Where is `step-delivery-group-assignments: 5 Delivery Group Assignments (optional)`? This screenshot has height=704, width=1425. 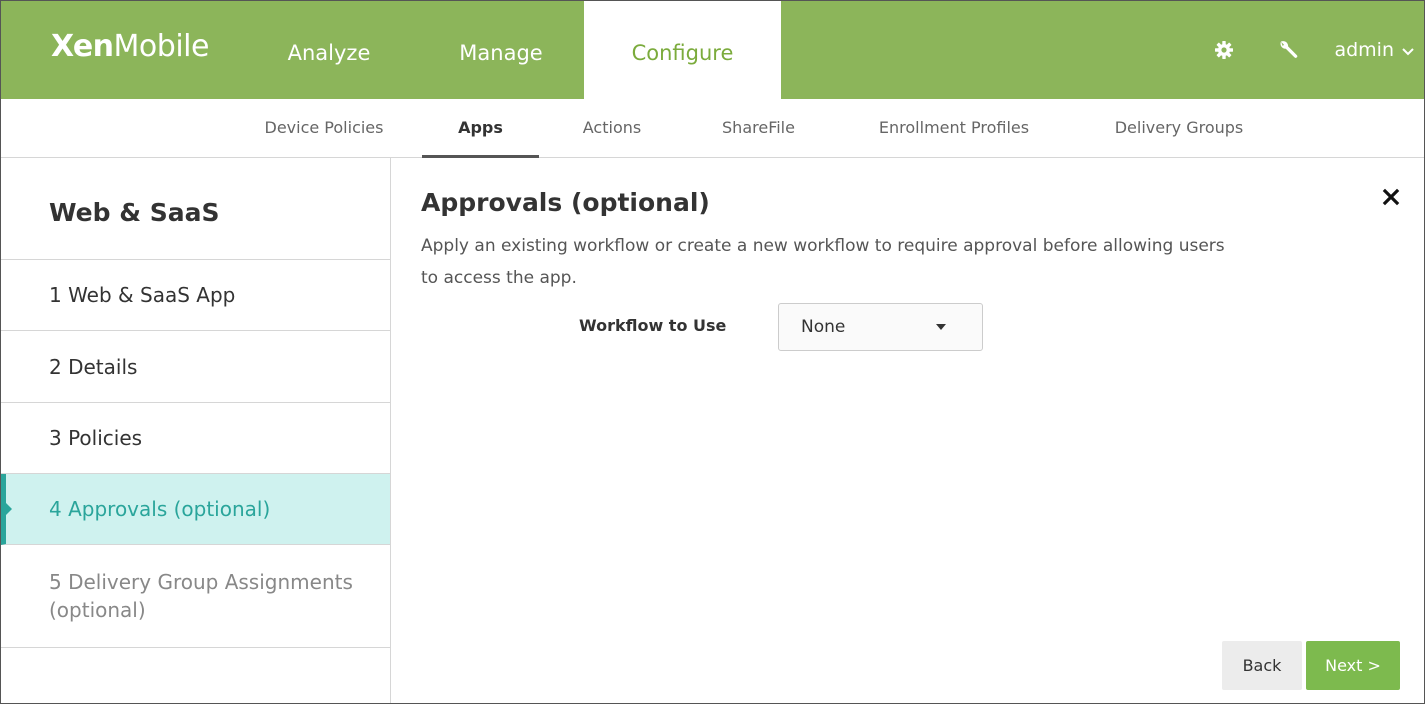
step-delivery-group-assignments: 5 Delivery Group Assignments (optional) is located at coordinates (195, 596).